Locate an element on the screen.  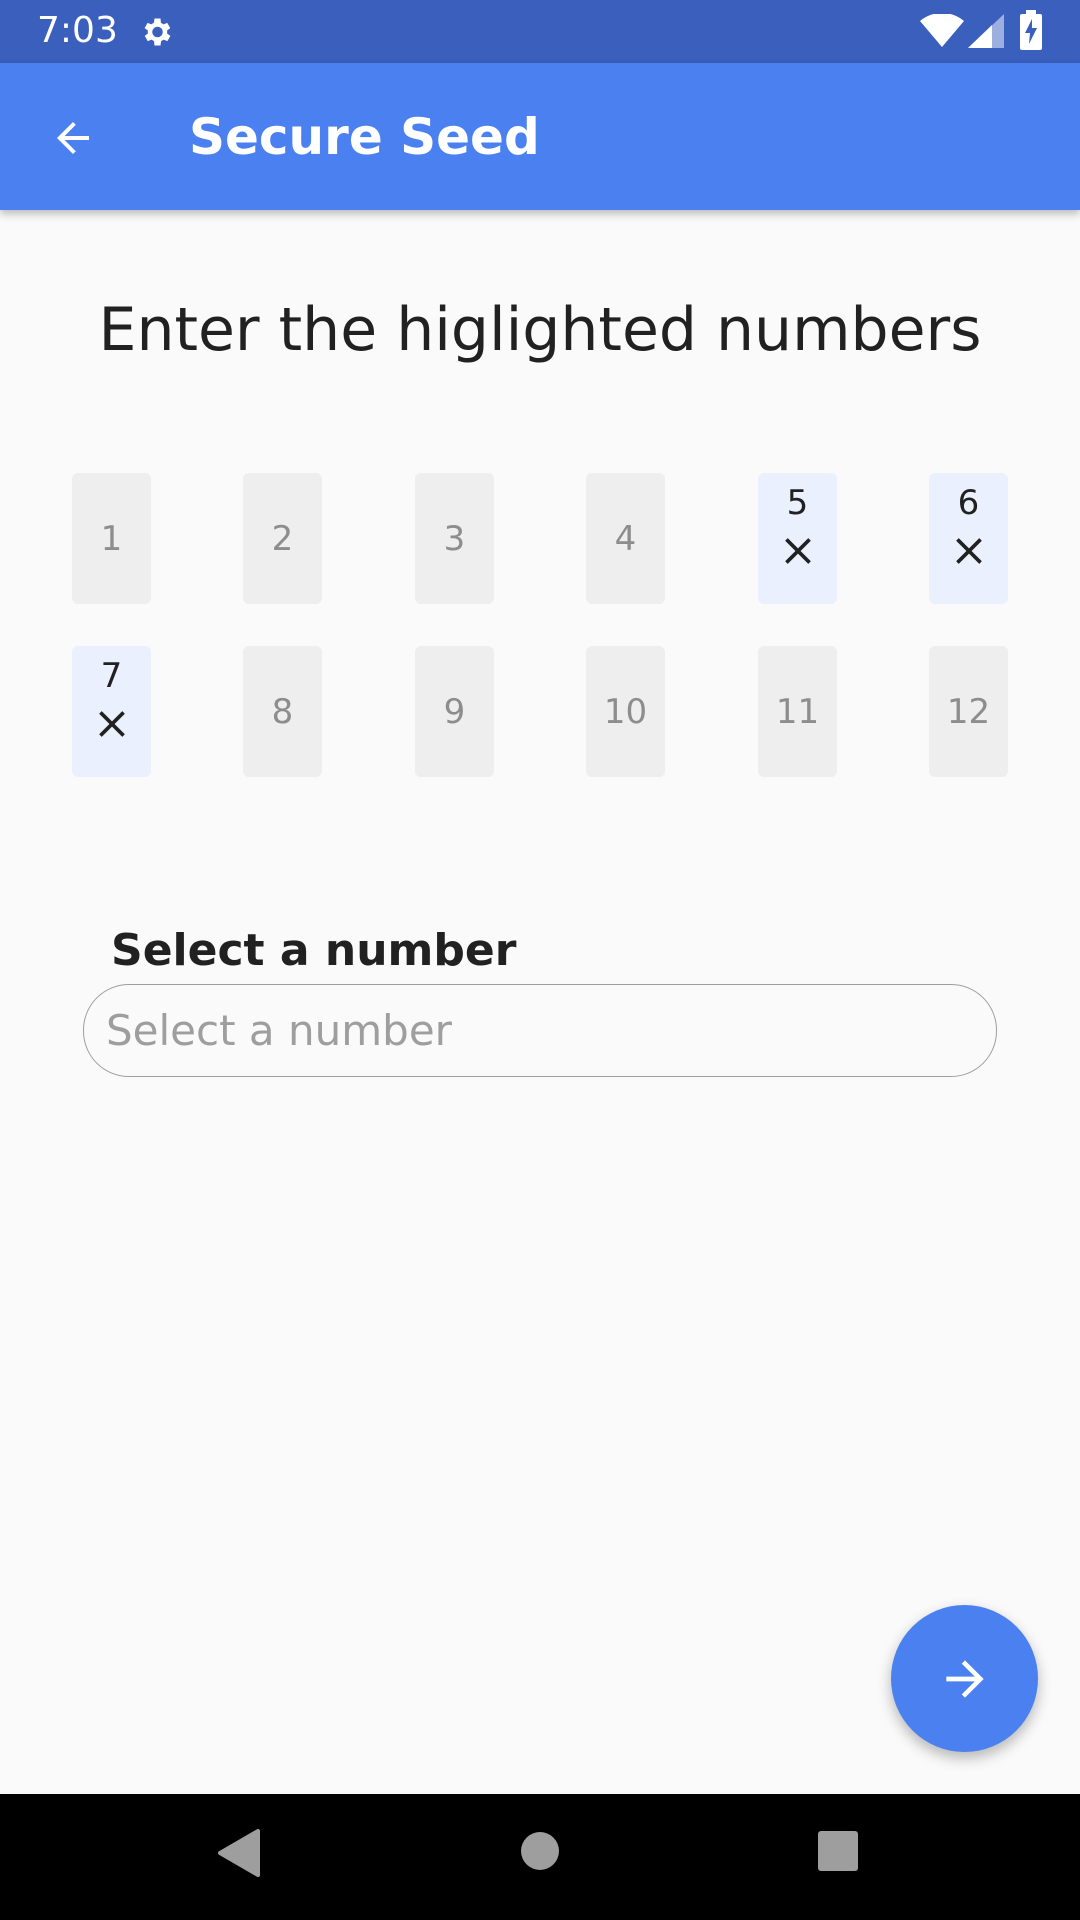
word-box-1: 1 is located at coordinates (111, 538).